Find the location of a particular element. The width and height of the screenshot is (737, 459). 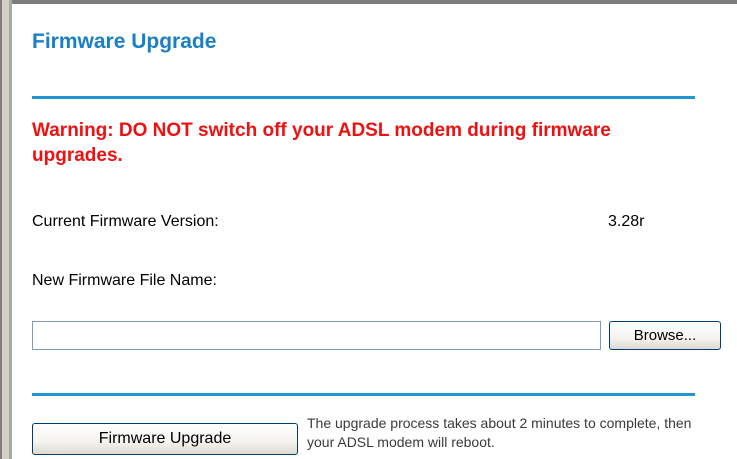

window-frame-top is located at coordinates (368, 2).